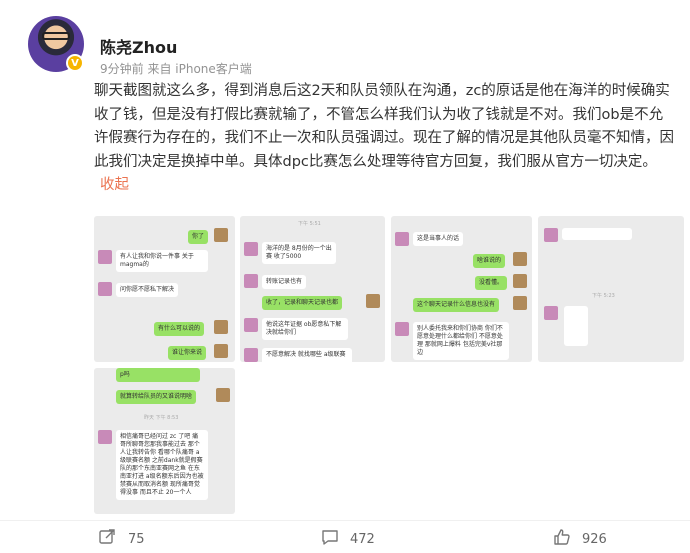  What do you see at coordinates (603, 296) in the screenshot?
I see `chat-timestamp: 下午 5:23` at bounding box center [603, 296].